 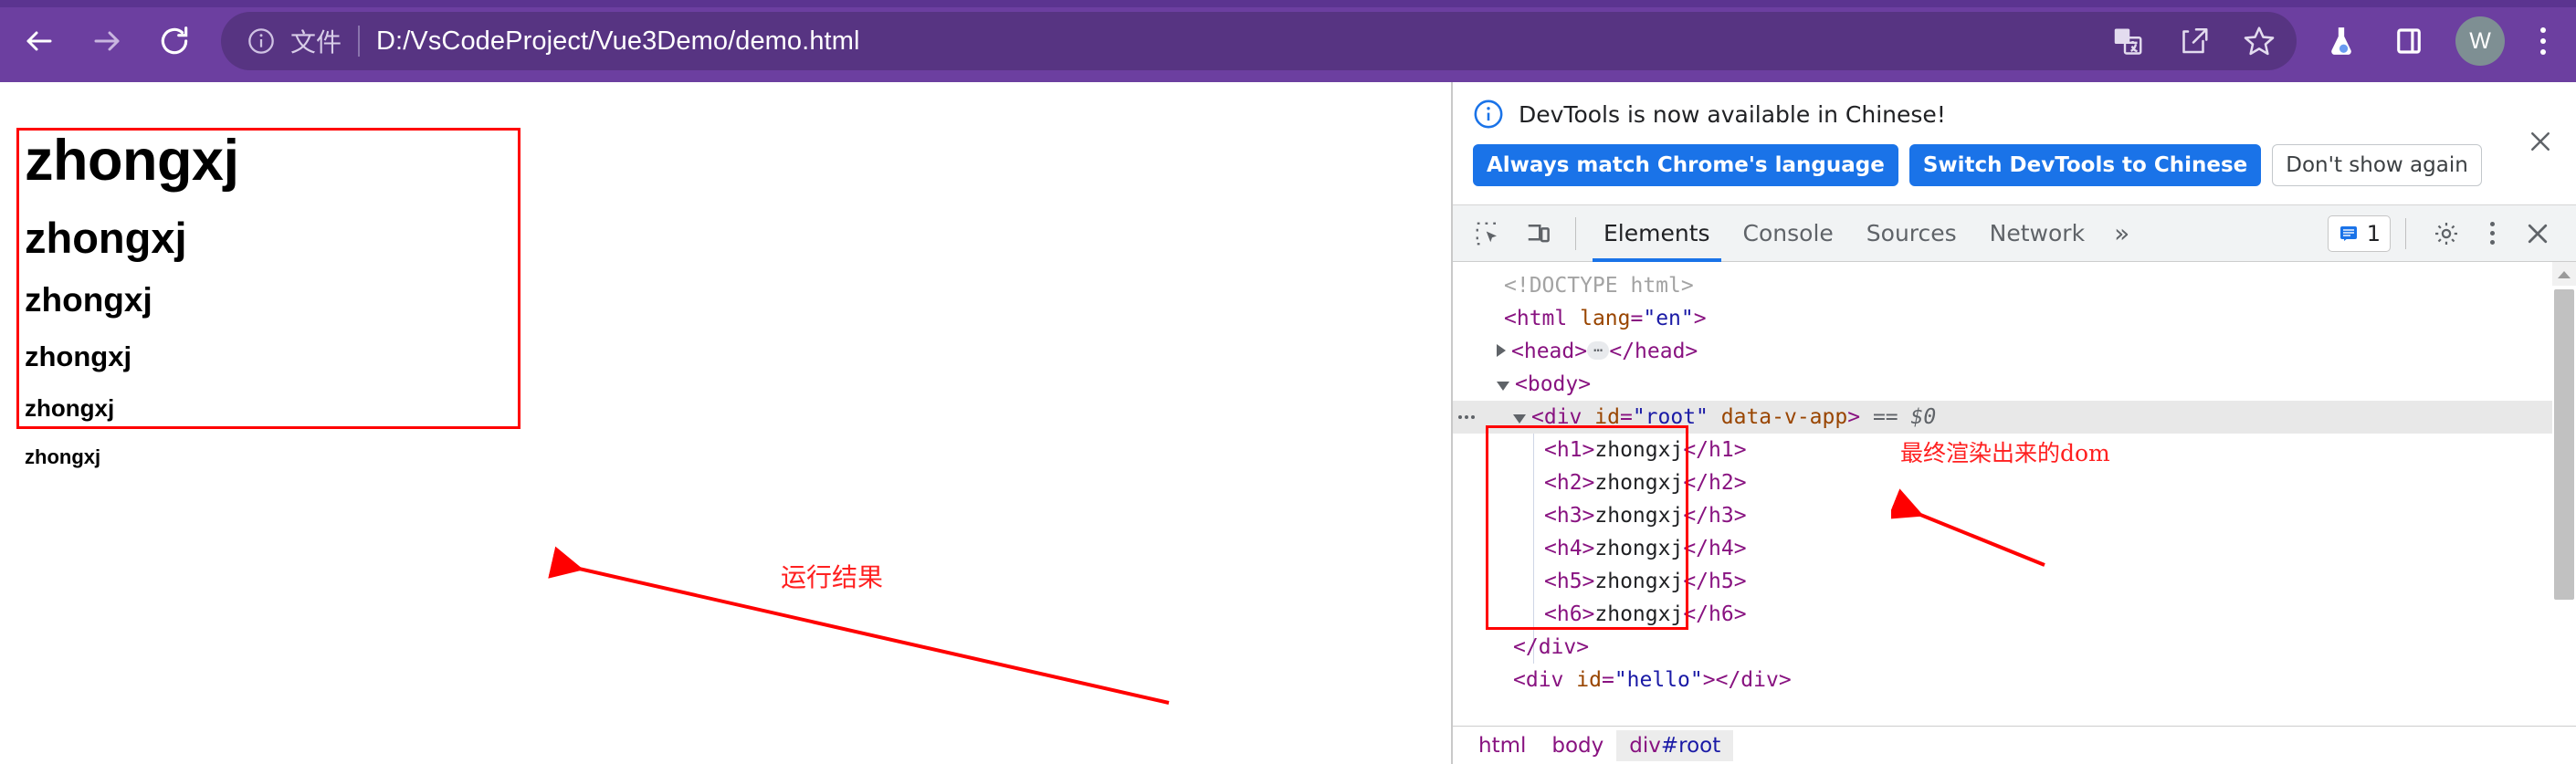 I want to click on switch-devtools-language-button: Switch DevTools to Chinese, so click(x=2085, y=165).